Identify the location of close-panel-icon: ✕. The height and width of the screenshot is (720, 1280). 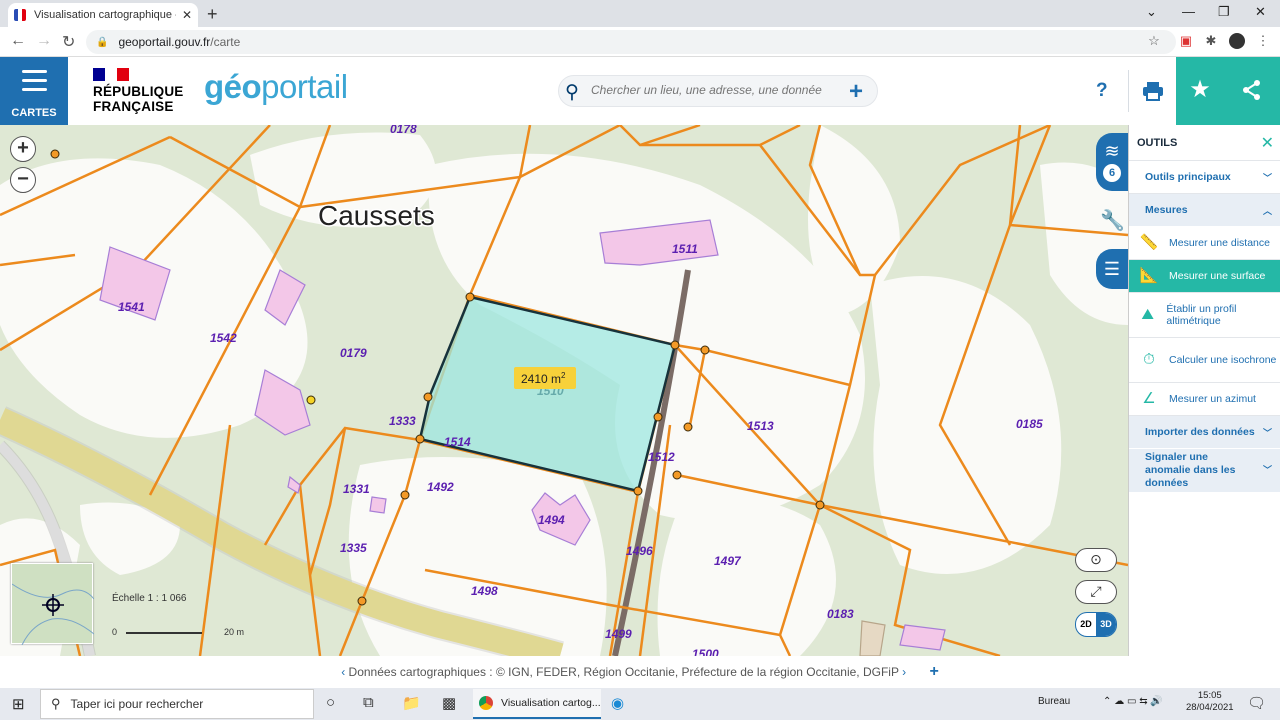
(1267, 143).